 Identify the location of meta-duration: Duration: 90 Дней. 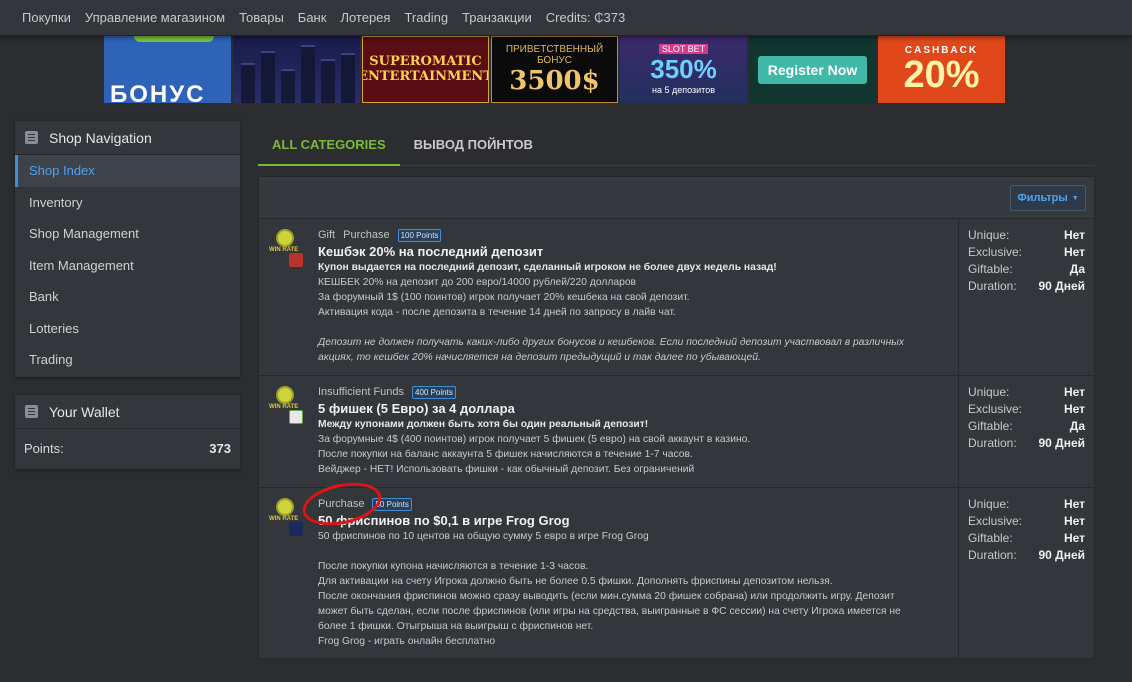
(1026, 286).